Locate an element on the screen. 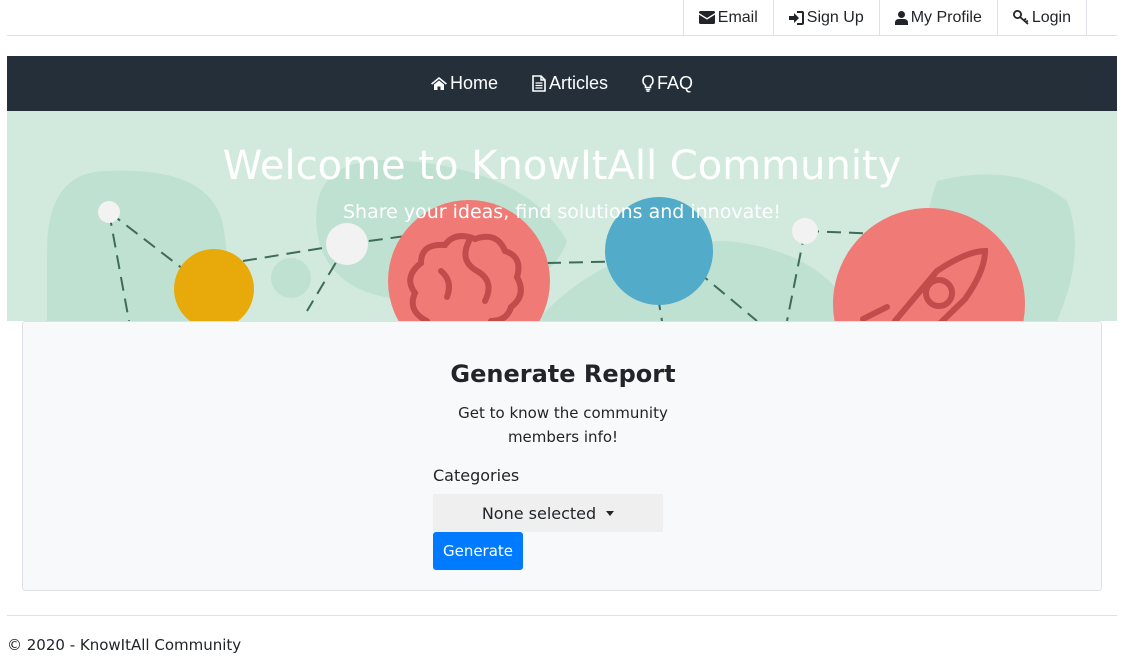  categories-select: None selected is located at coordinates (548, 513).